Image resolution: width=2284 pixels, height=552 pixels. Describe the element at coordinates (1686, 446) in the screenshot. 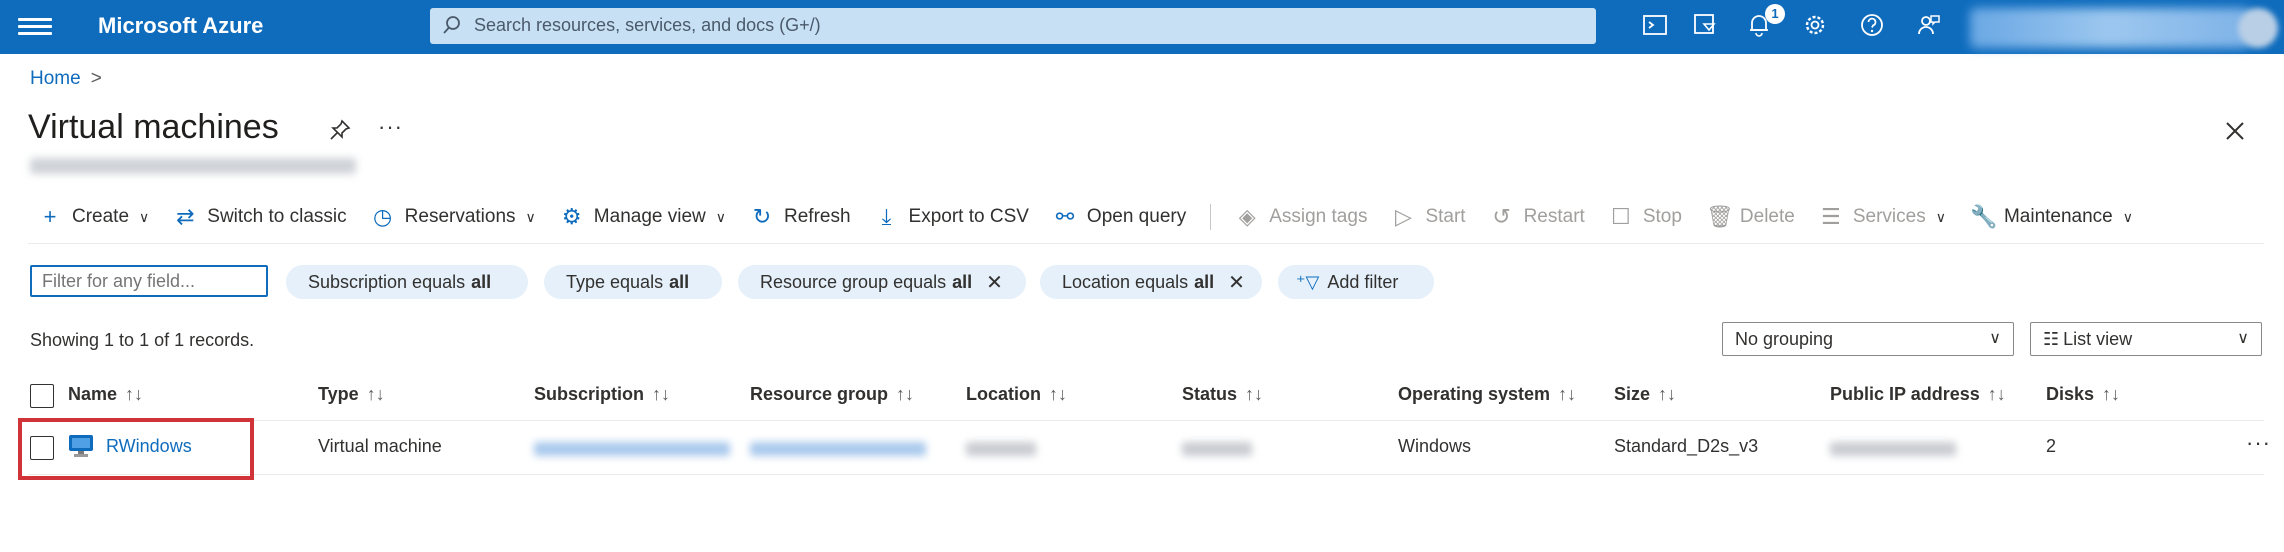

I see `vm-size: Standard_D2s_v3` at that location.